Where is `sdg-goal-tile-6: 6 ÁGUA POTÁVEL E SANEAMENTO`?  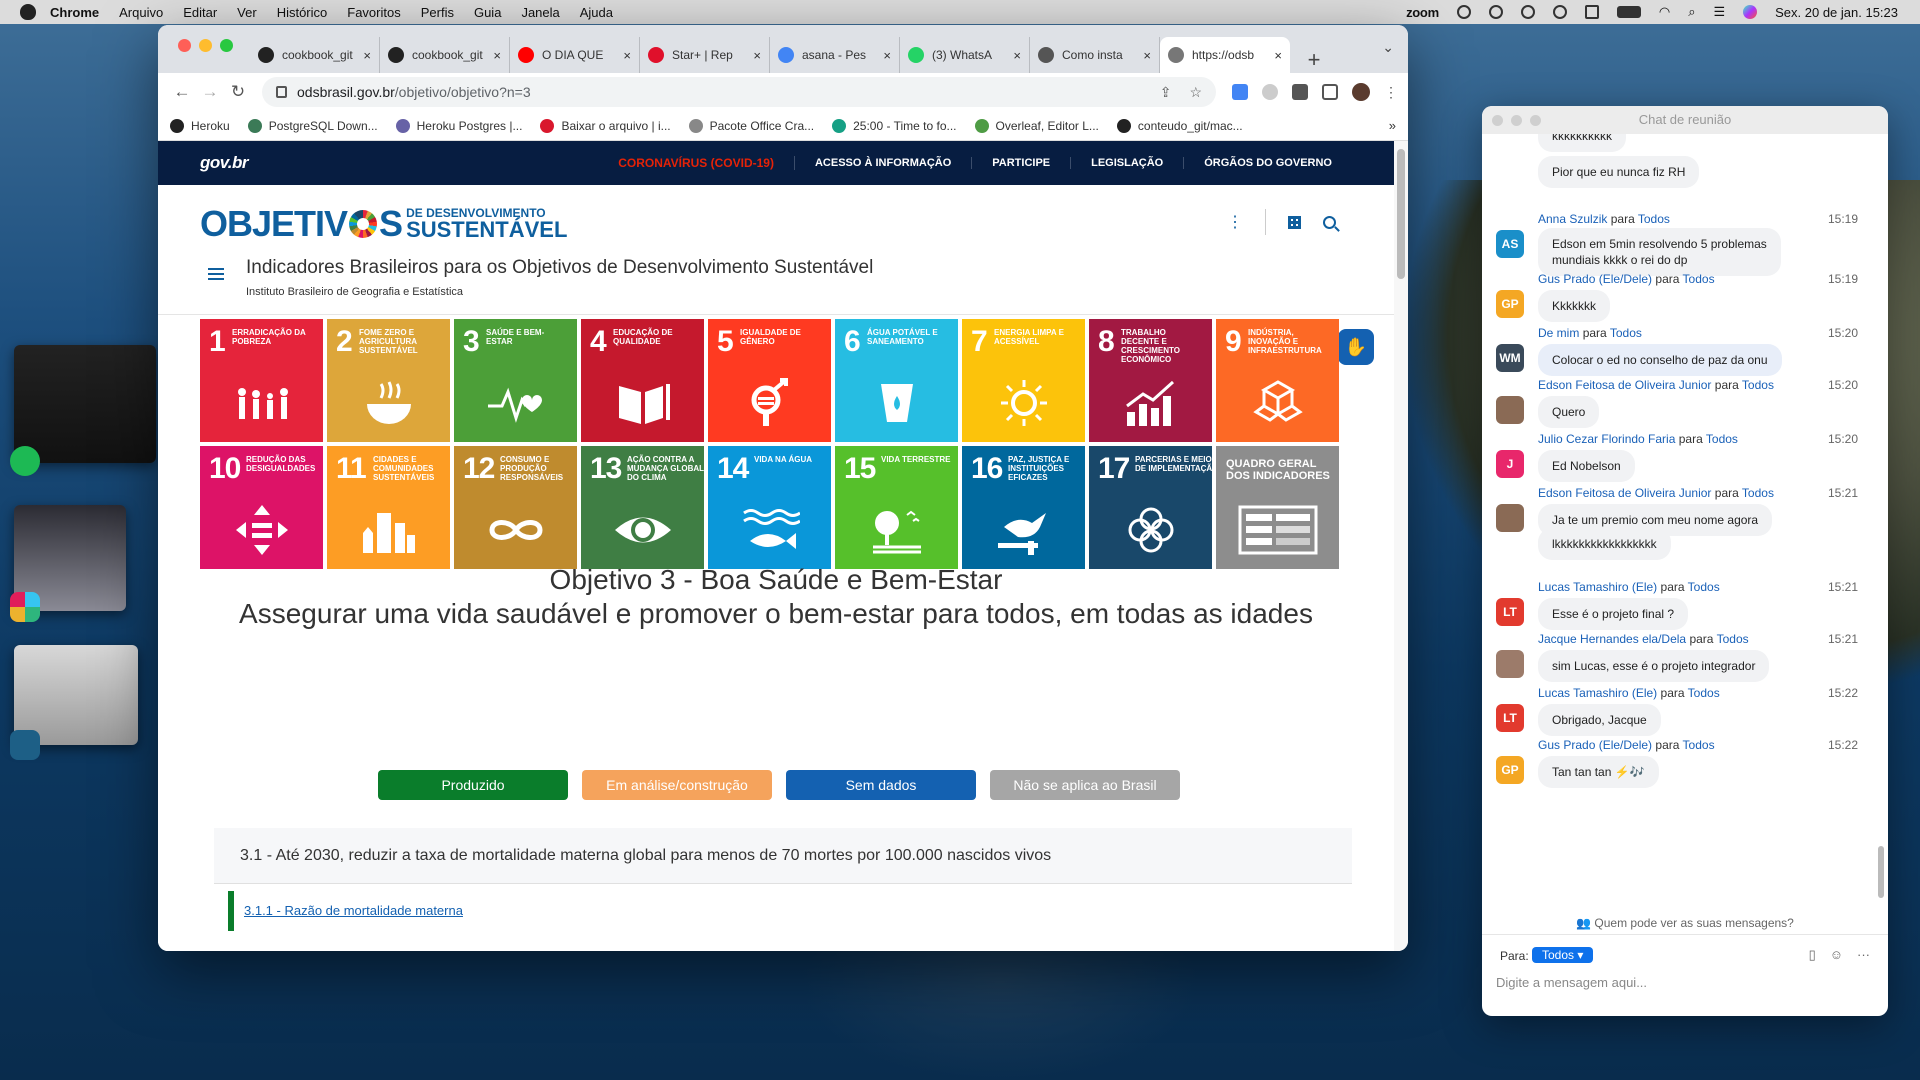
sdg-goal-tile-6: 6 ÁGUA POTÁVEL E SANEAMENTO is located at coordinates (896, 380).